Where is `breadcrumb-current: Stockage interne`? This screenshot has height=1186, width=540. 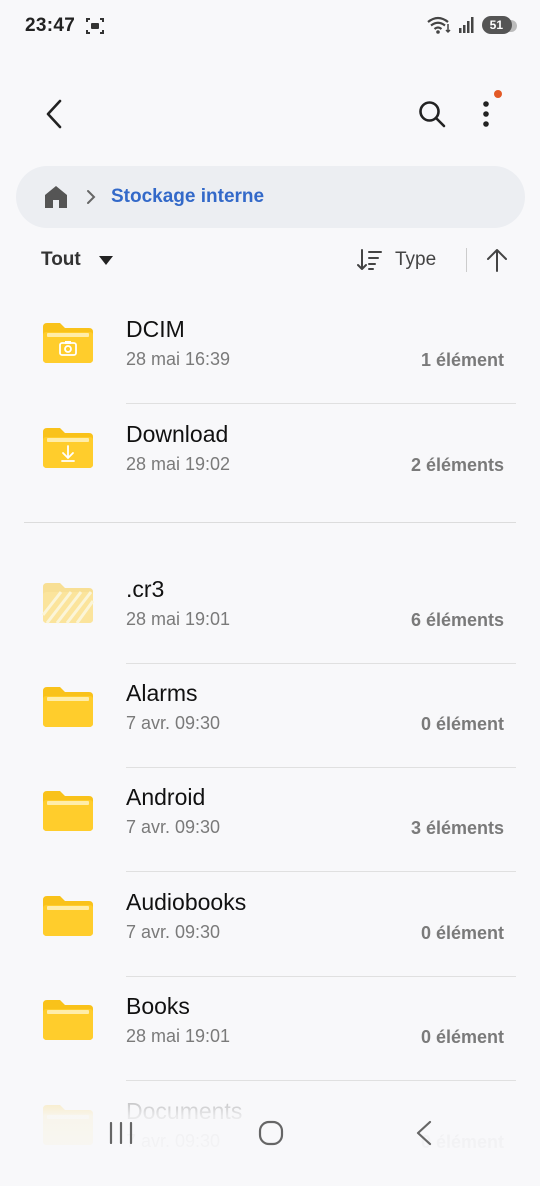
breadcrumb-current: Stockage interne is located at coordinates (187, 197).